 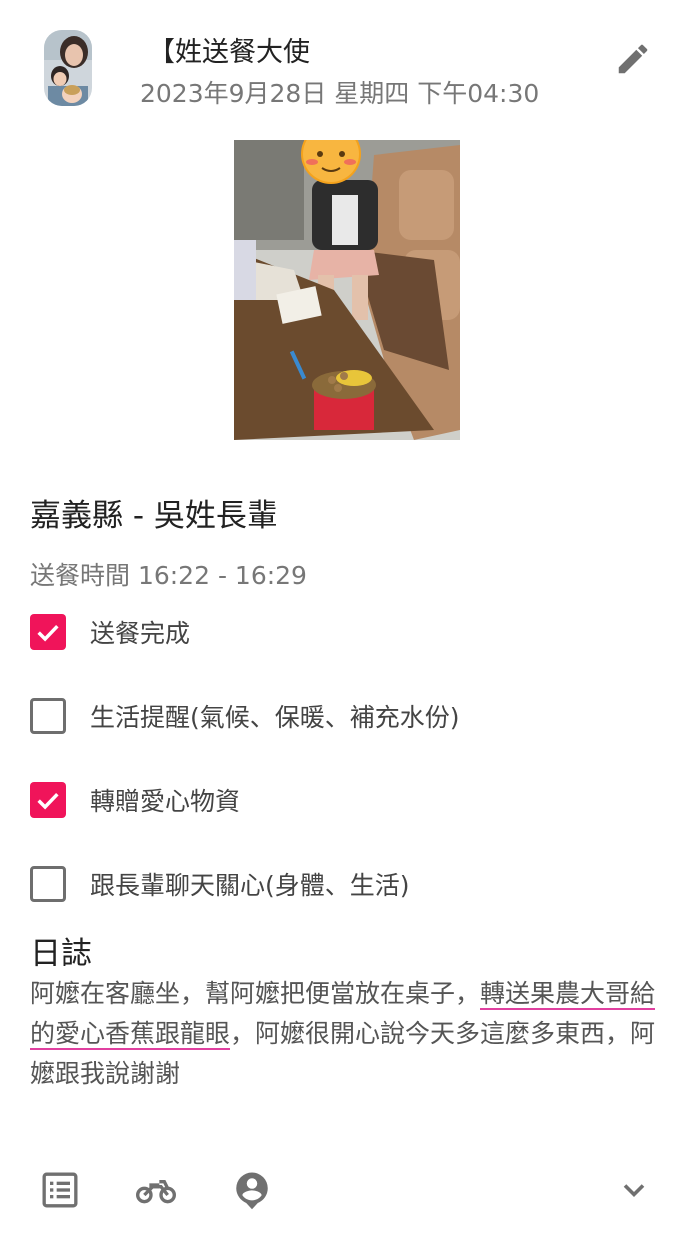 I want to click on avatar, so click(x=68, y=68).